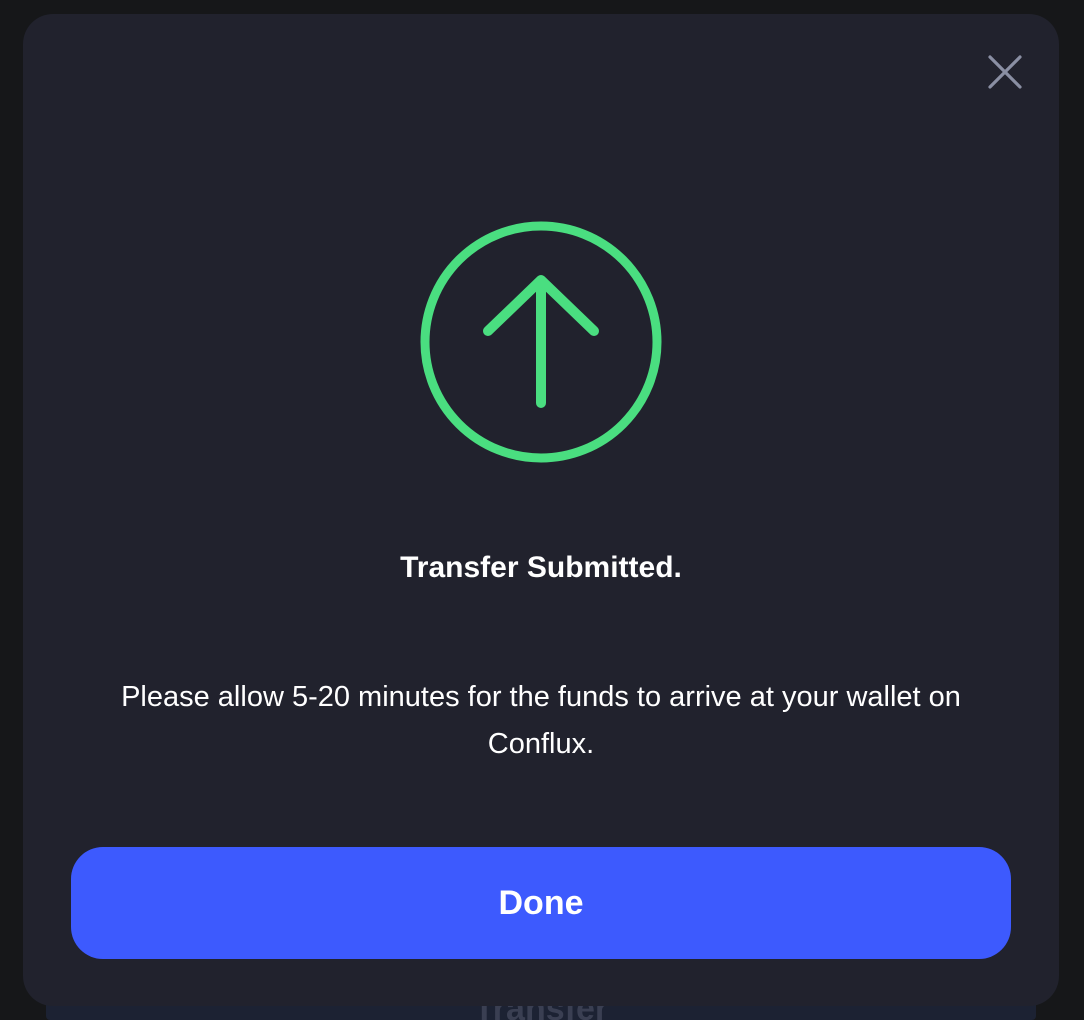 The image size is (1084, 1020). Describe the element at coordinates (541, 903) in the screenshot. I see `done-button: Done` at that location.